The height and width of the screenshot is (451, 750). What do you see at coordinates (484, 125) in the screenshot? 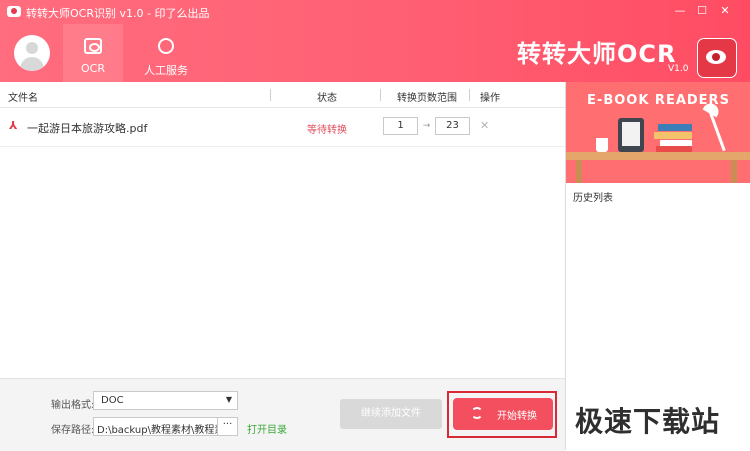
I see `delete-icon: ✕` at bounding box center [484, 125].